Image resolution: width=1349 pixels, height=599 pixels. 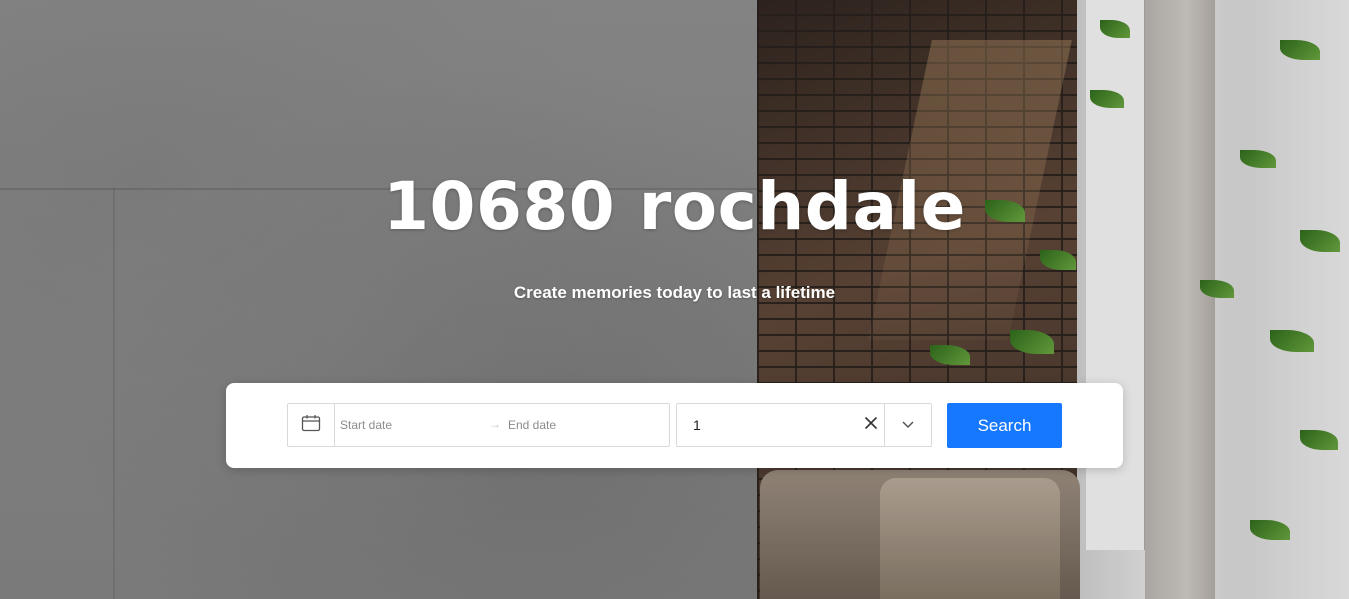 I want to click on close-icon, so click(x=871, y=425).